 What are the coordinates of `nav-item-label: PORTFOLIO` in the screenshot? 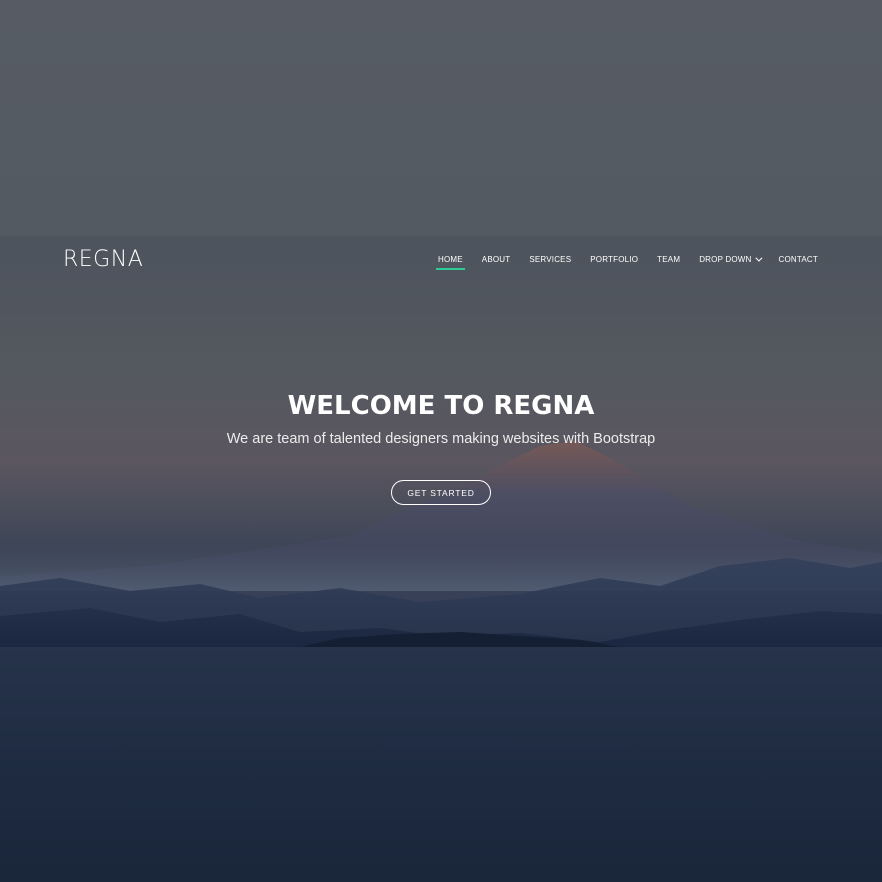 It's located at (614, 259).